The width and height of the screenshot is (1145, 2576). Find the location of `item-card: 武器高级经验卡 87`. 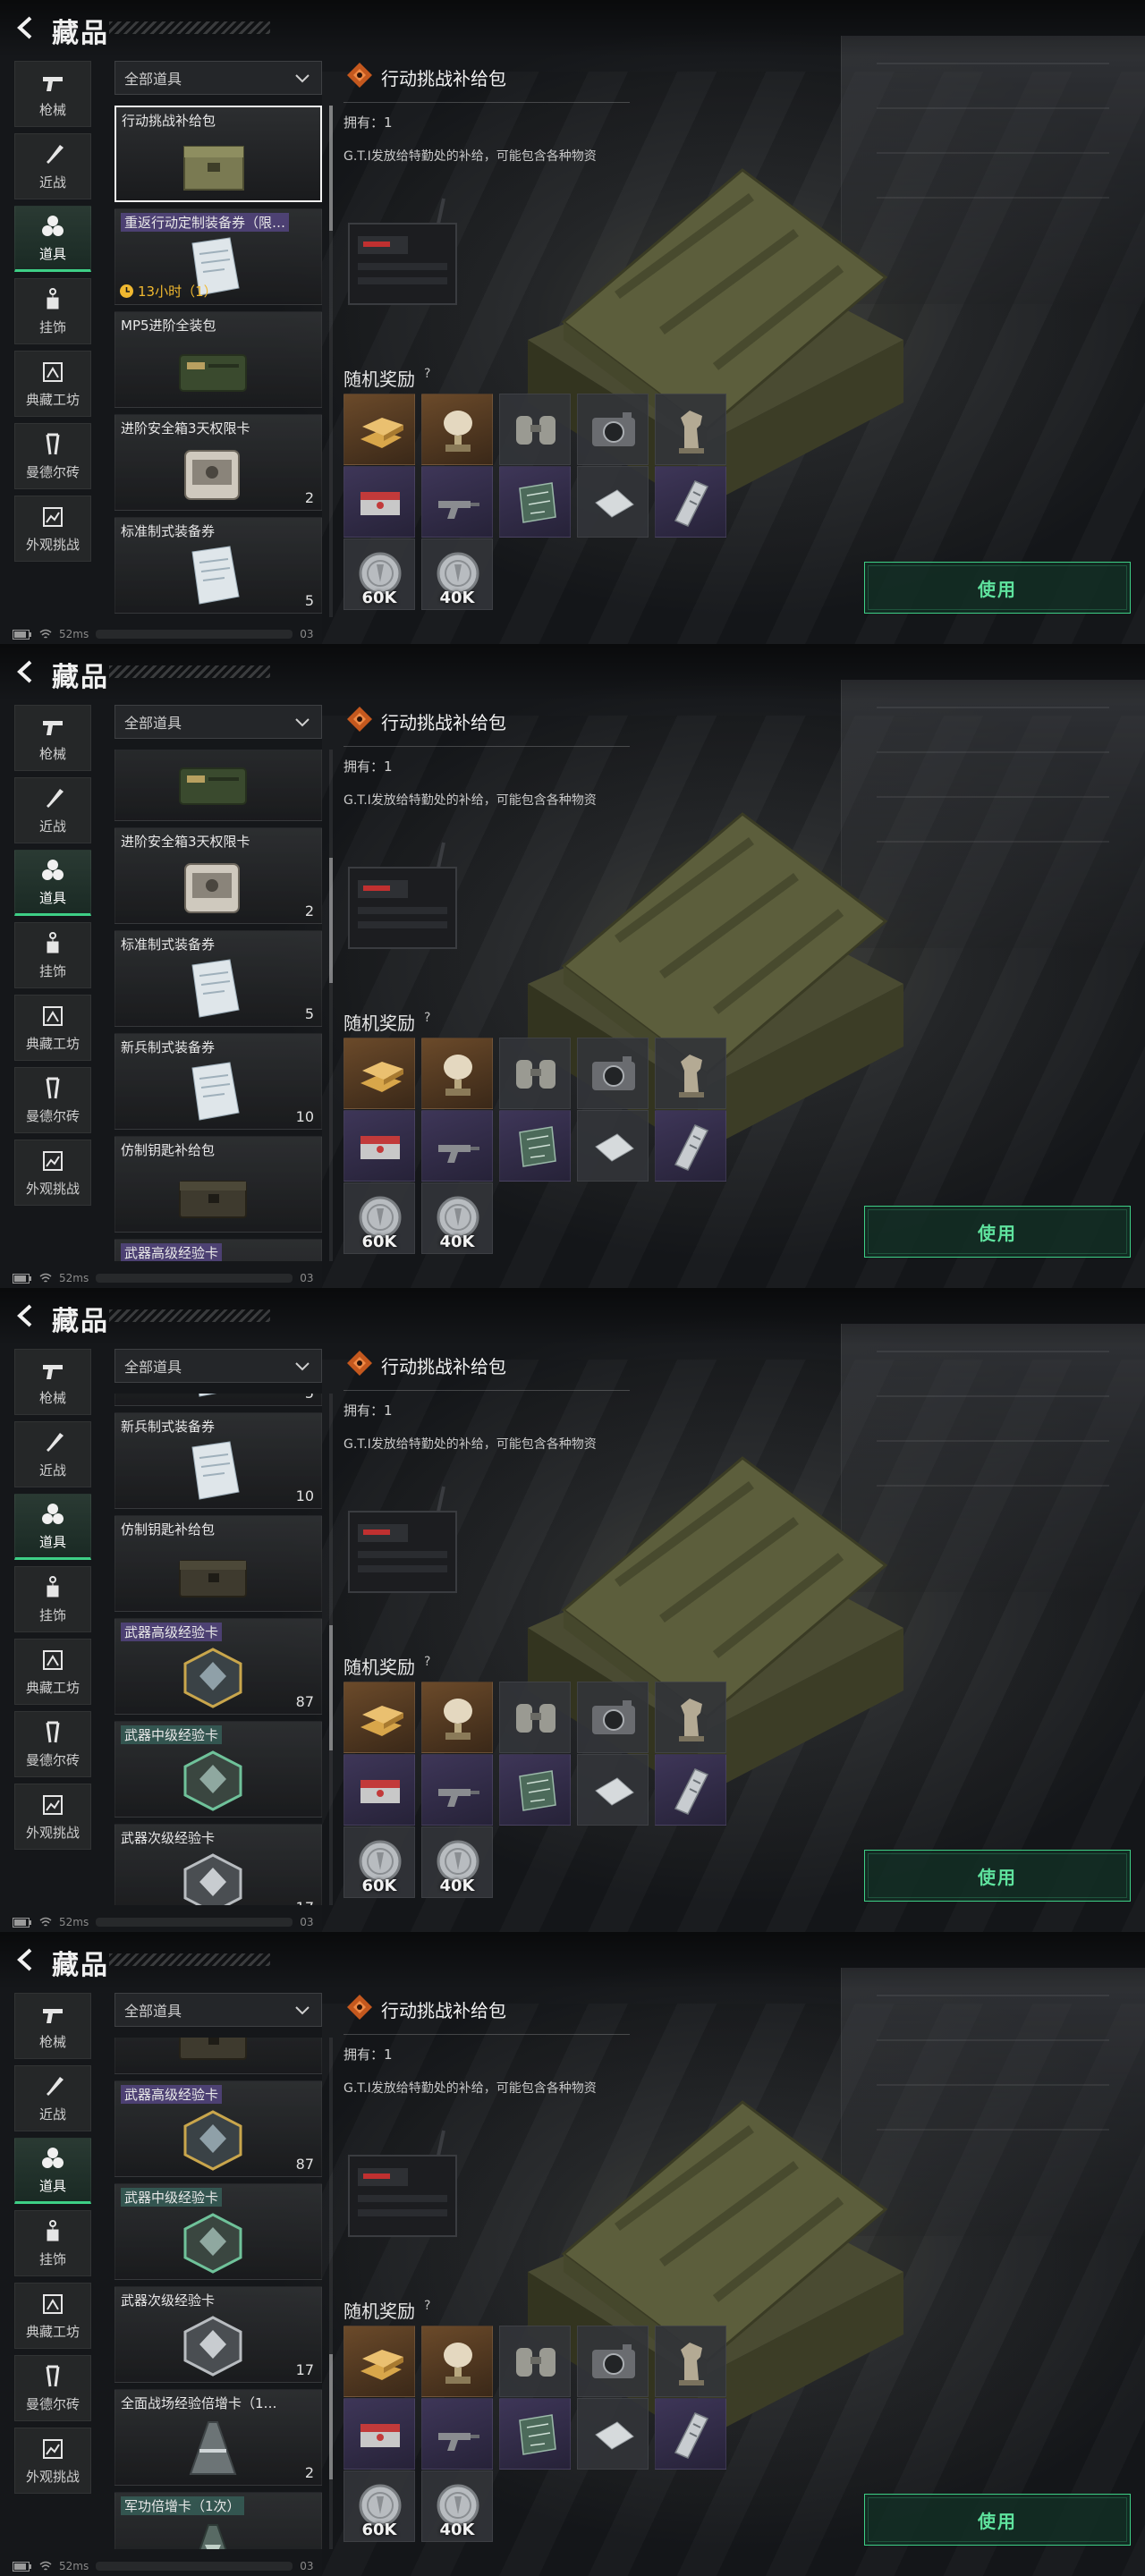

item-card: 武器高级经验卡 87 is located at coordinates (218, 1666).